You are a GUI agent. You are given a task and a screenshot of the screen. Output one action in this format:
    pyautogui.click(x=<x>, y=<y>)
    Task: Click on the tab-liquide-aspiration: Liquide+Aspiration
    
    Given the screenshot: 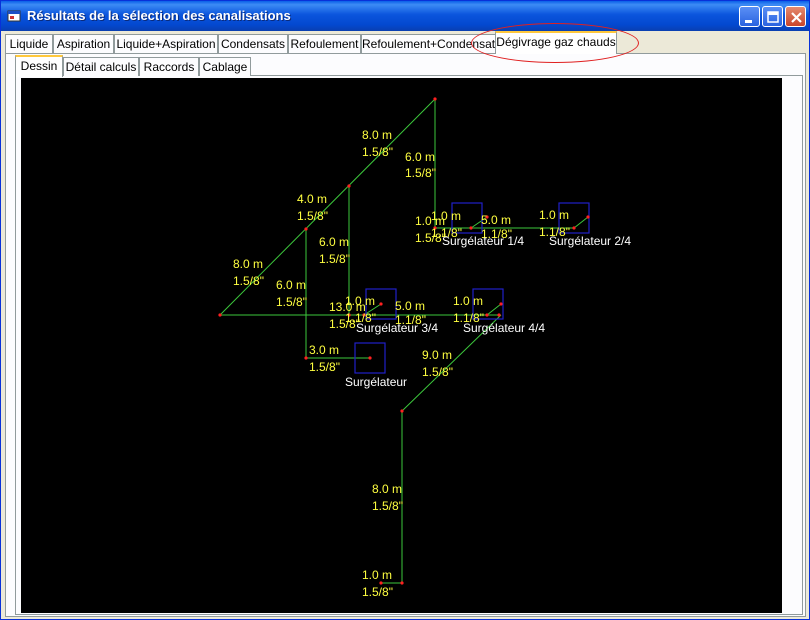 What is the action you would take?
    pyautogui.click(x=166, y=43)
    